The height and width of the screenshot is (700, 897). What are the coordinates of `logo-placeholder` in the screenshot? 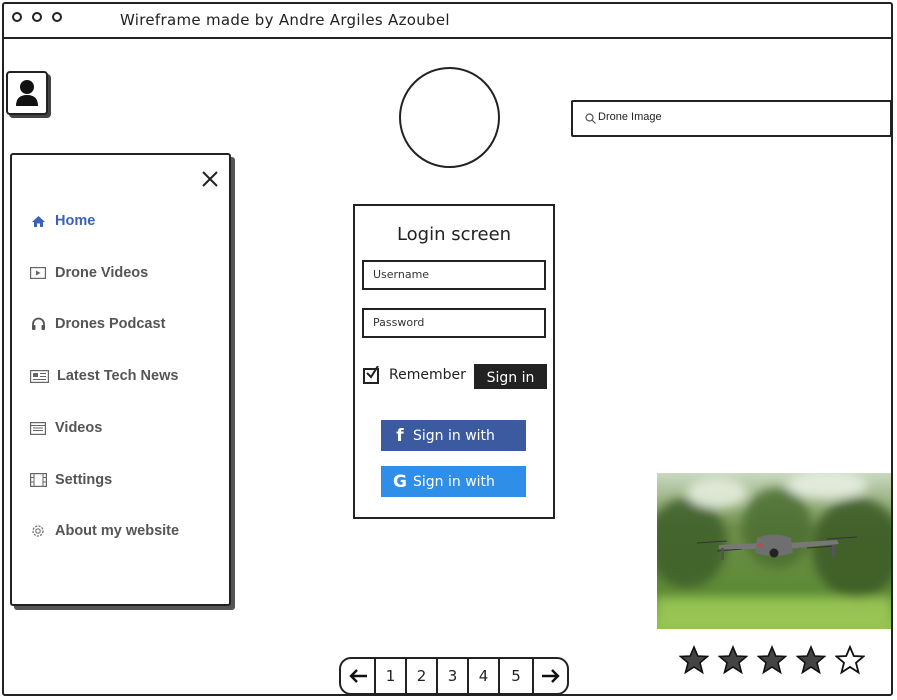 It's located at (449, 117).